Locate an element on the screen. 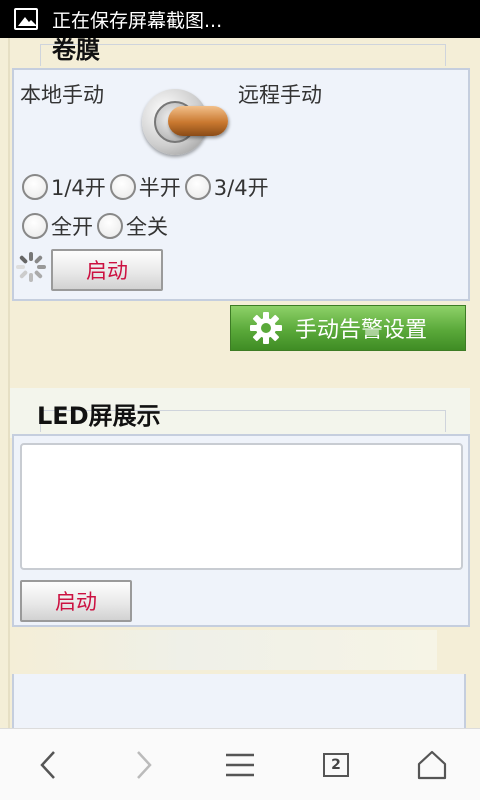 The image size is (480, 800). back-button is located at coordinates (48, 764).